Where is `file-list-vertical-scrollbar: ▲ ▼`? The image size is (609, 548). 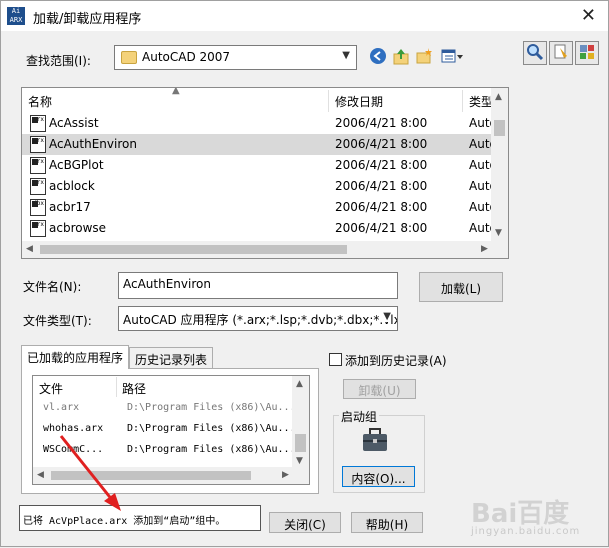 file-list-vertical-scrollbar: ▲ ▼ is located at coordinates (499, 173).